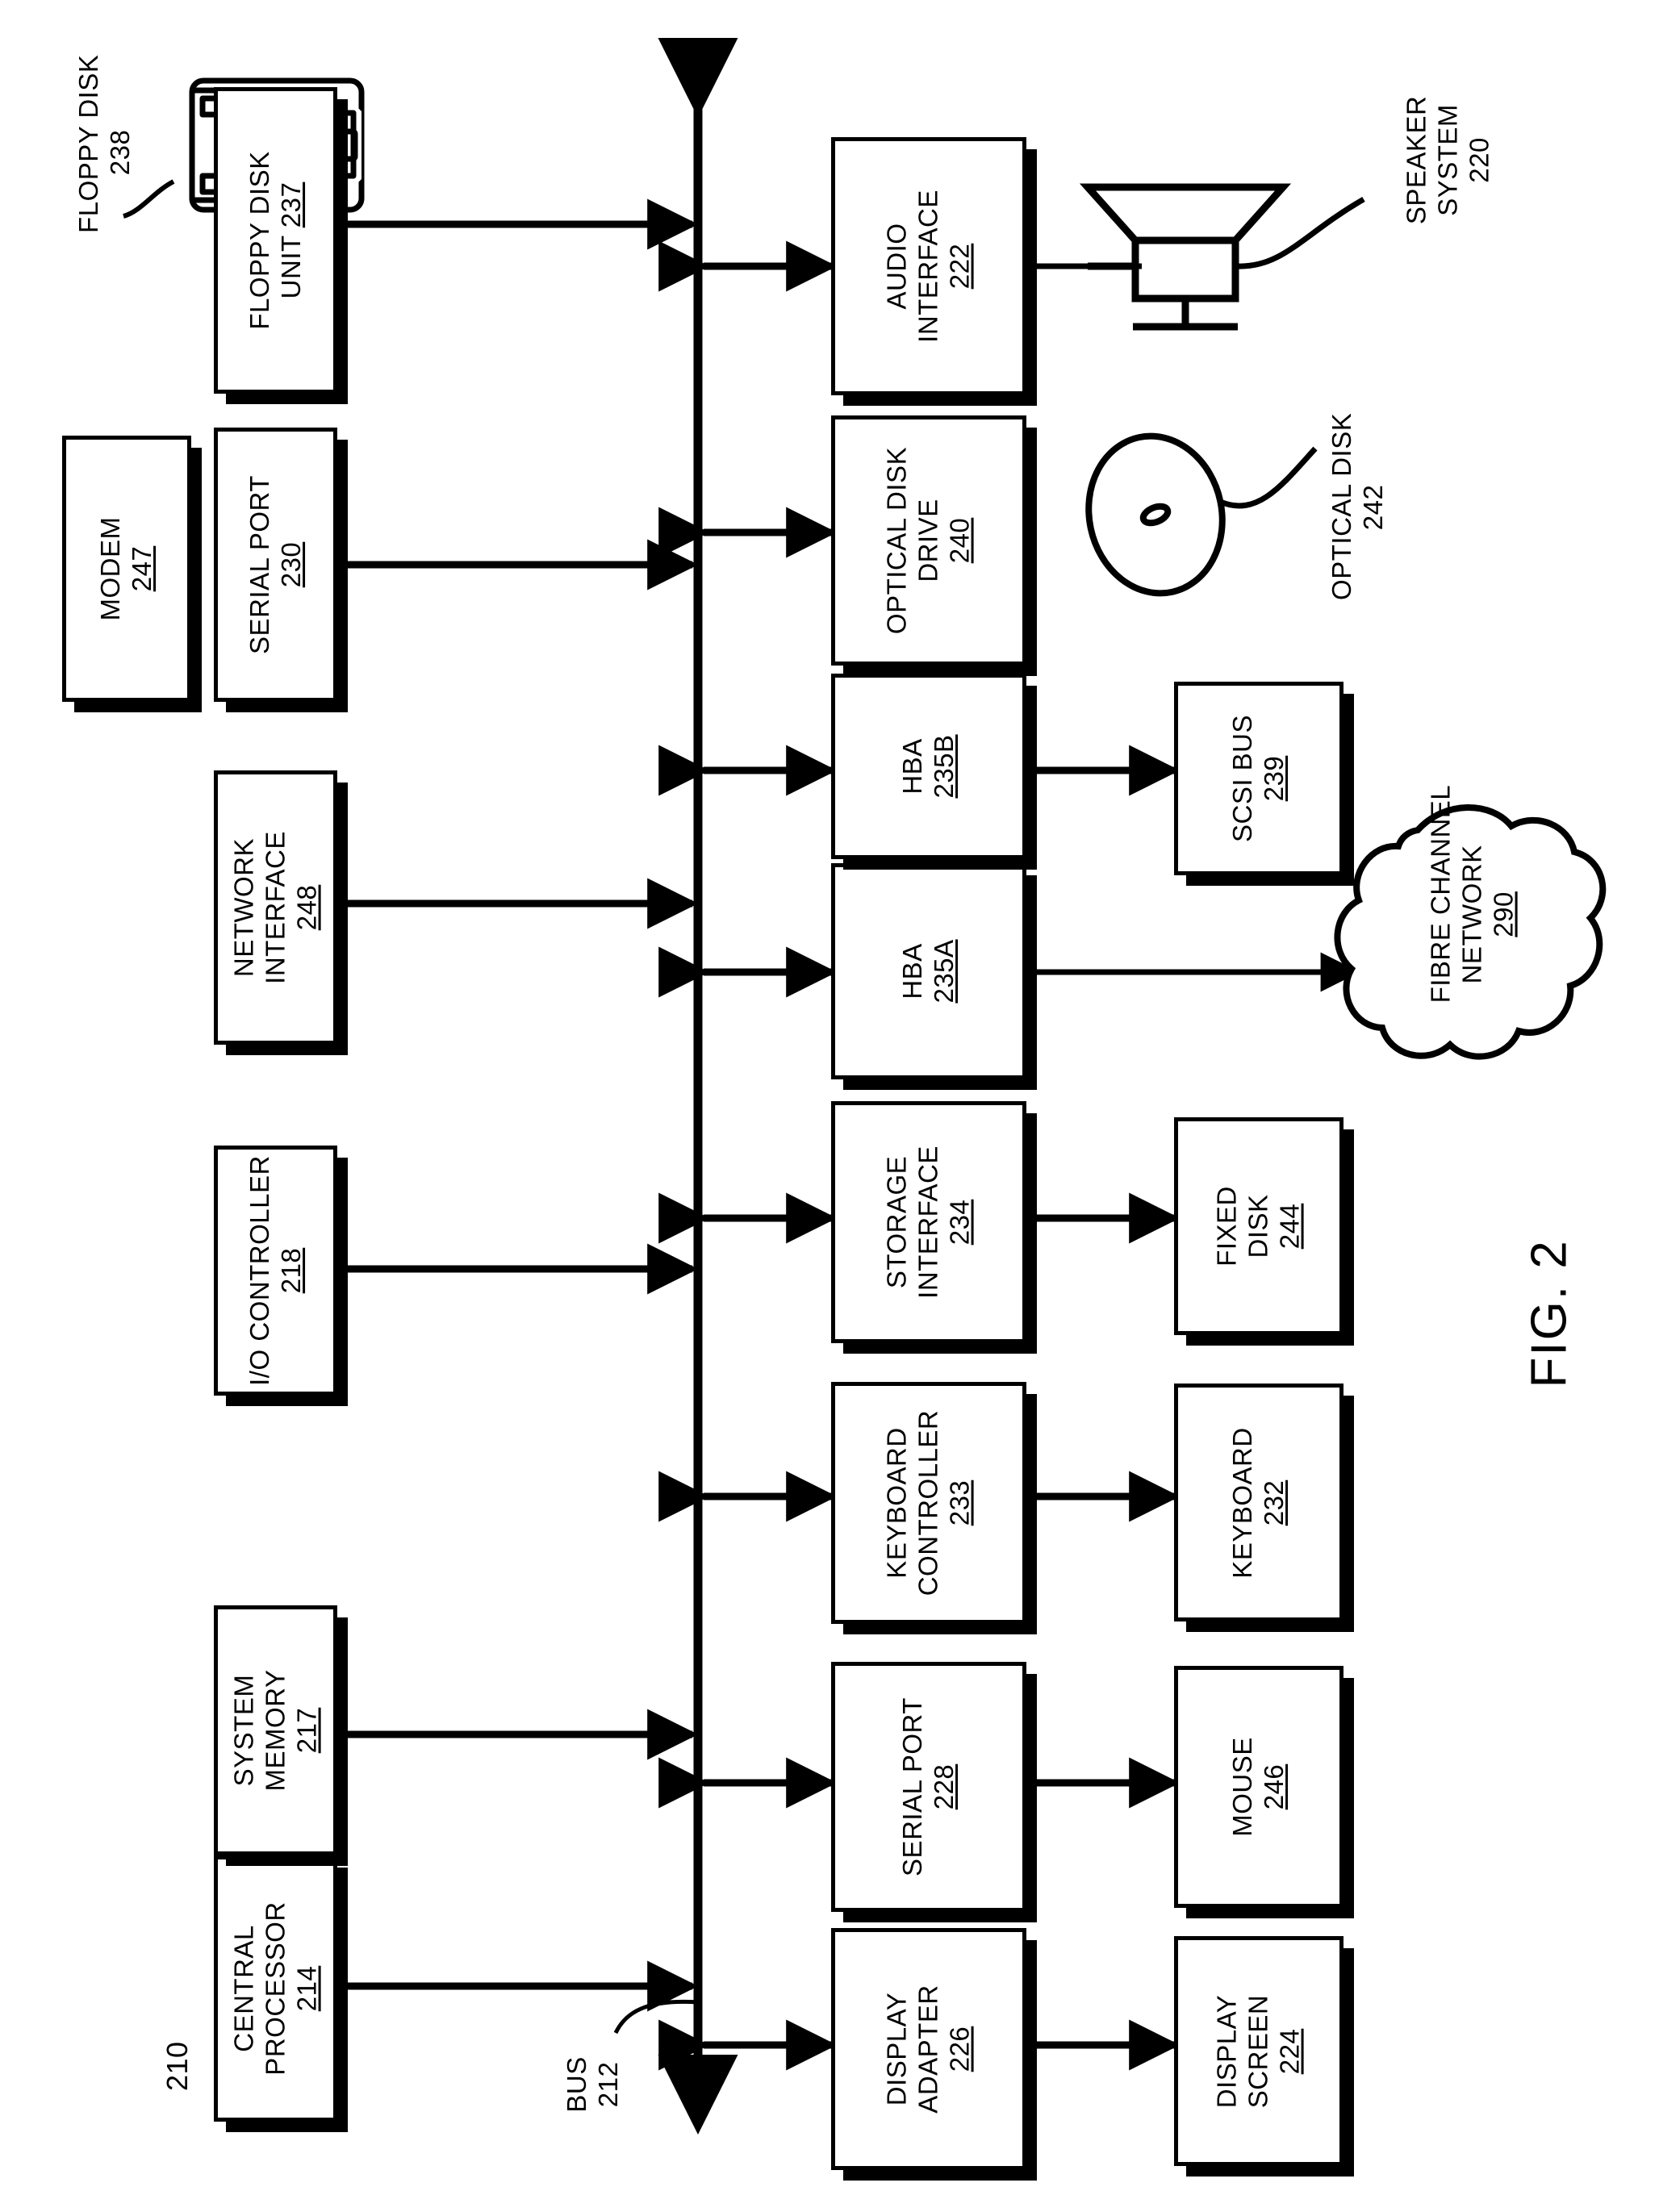 This screenshot has width=1659, height=2212. I want to click on label-bus: BUS 212, so click(592, 2084).